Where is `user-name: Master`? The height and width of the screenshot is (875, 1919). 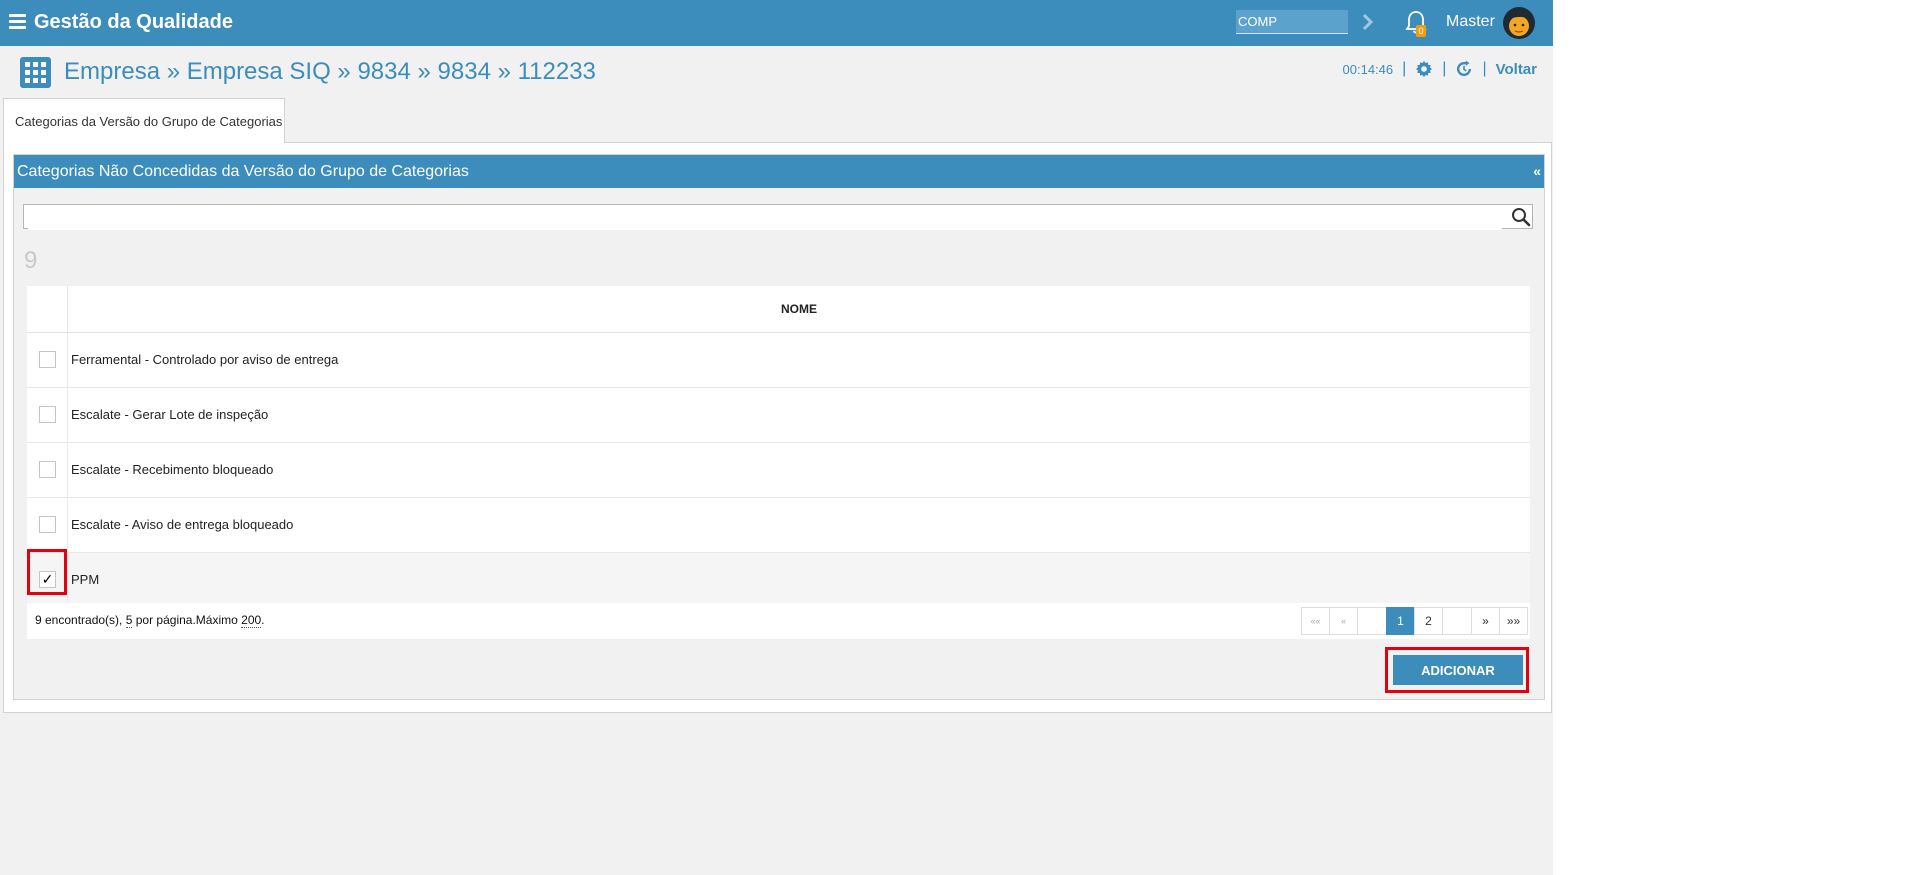 user-name: Master is located at coordinates (1470, 22).